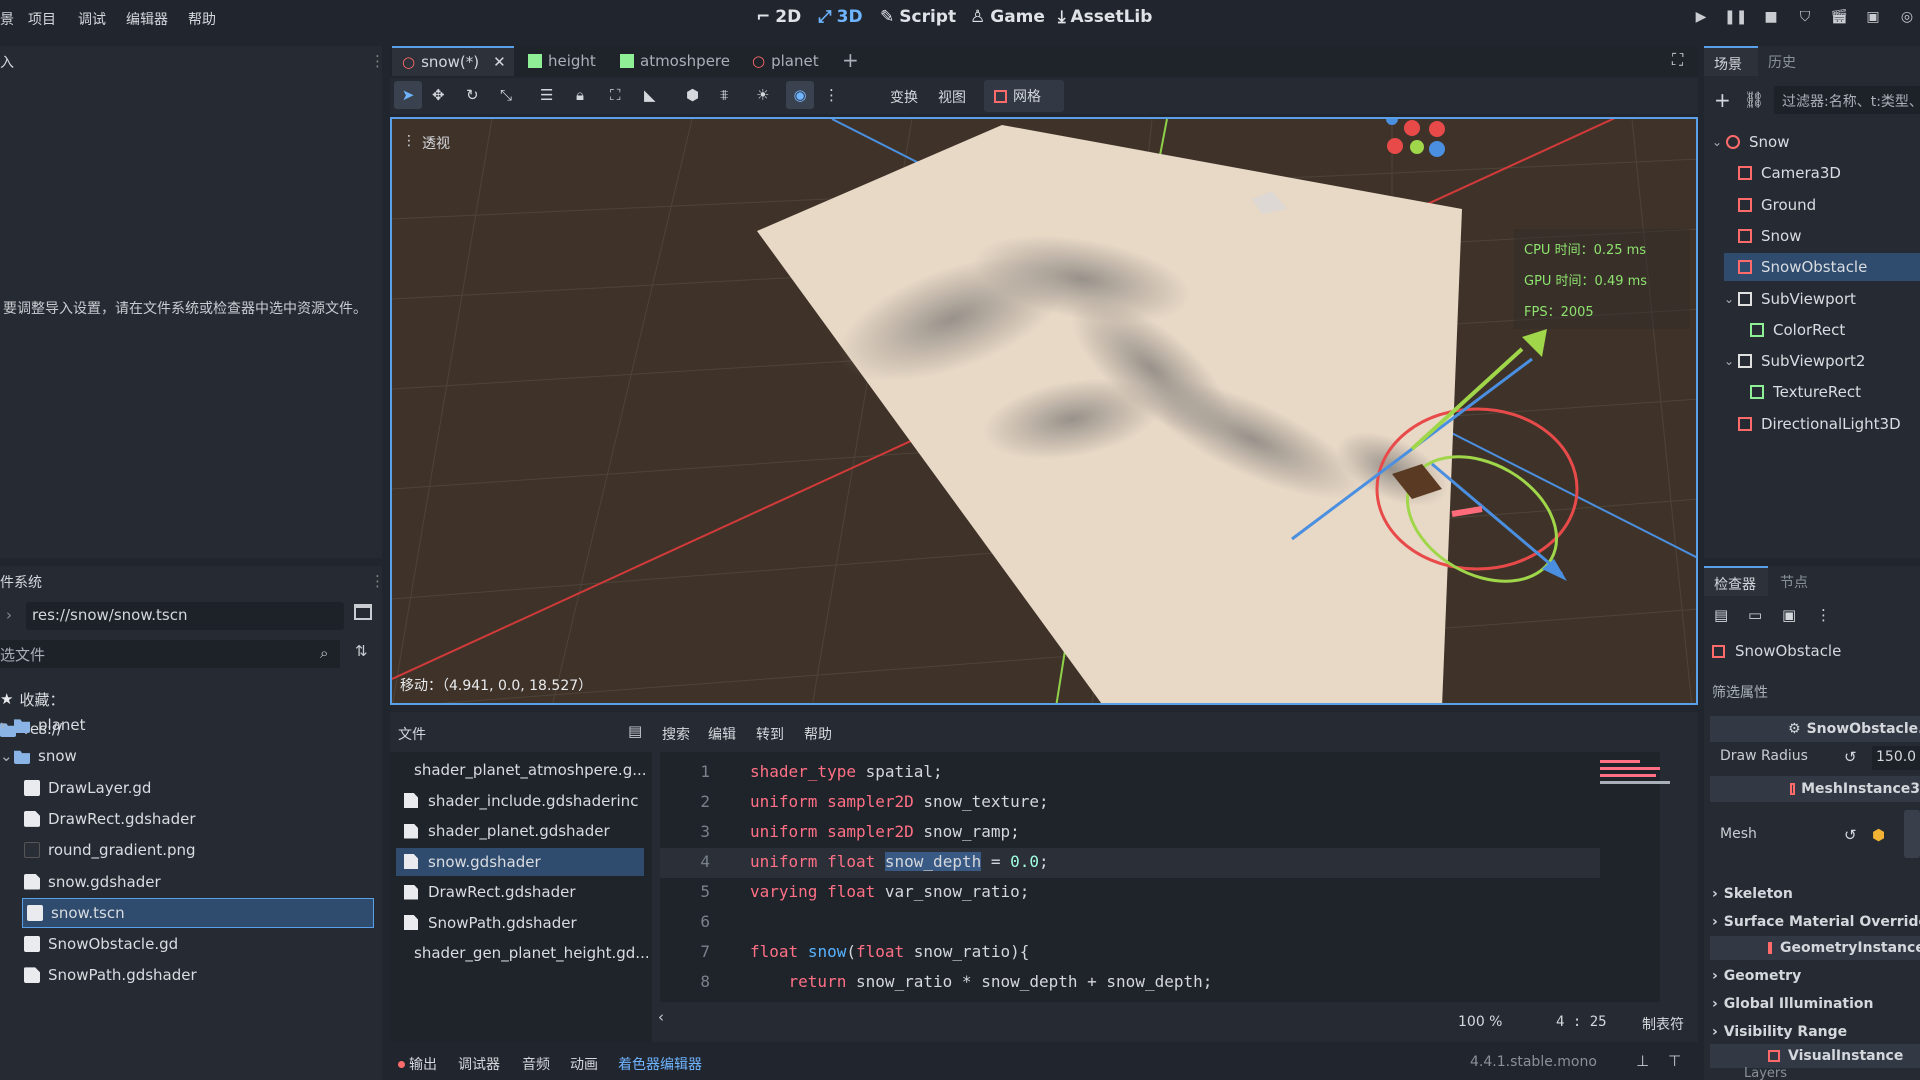  I want to click on scene-tab-snow: ○ snow(*) ✕, so click(453, 61).